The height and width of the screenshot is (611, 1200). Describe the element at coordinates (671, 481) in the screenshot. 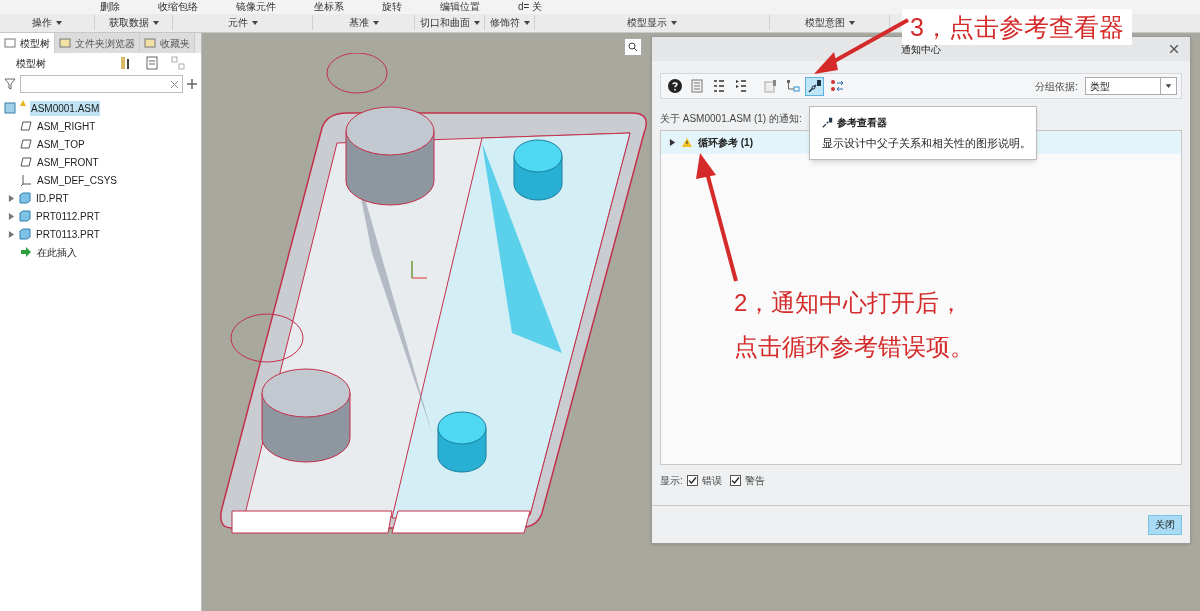

I see `show-label: 显示:` at that location.